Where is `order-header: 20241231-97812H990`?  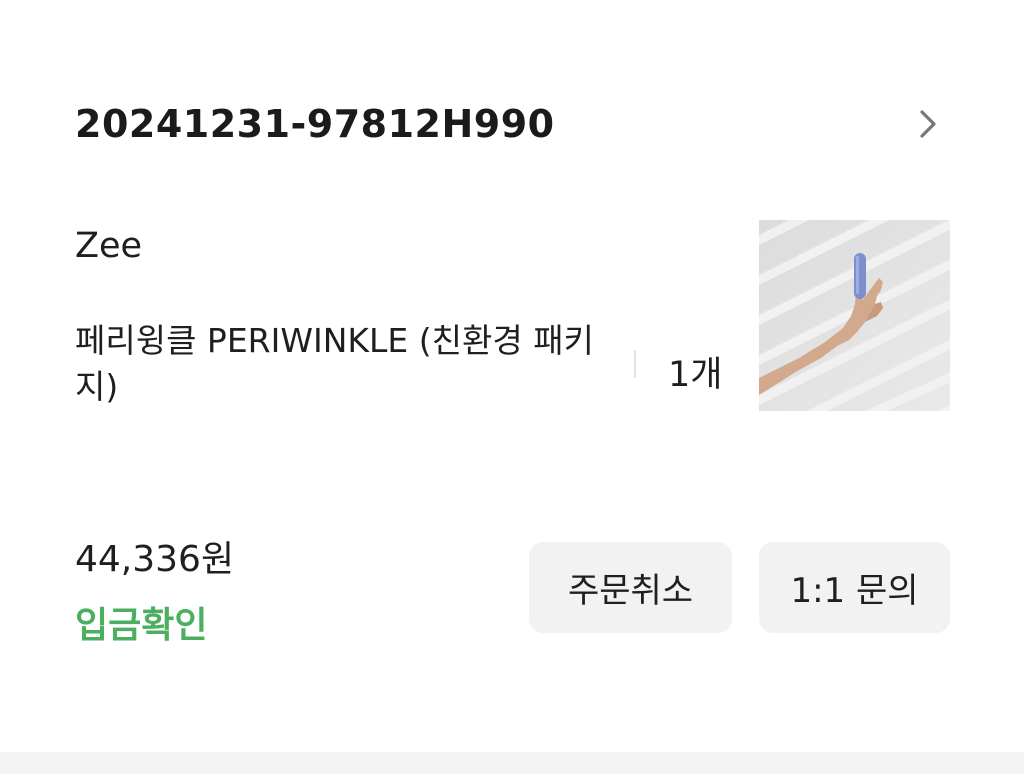 order-header: 20241231-97812H990 is located at coordinates (510, 124).